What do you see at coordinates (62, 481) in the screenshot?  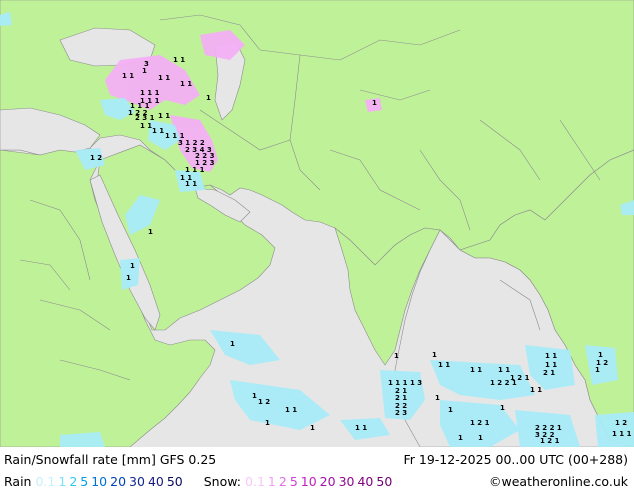 I see `legend-rain-step-1: 1` at bounding box center [62, 481].